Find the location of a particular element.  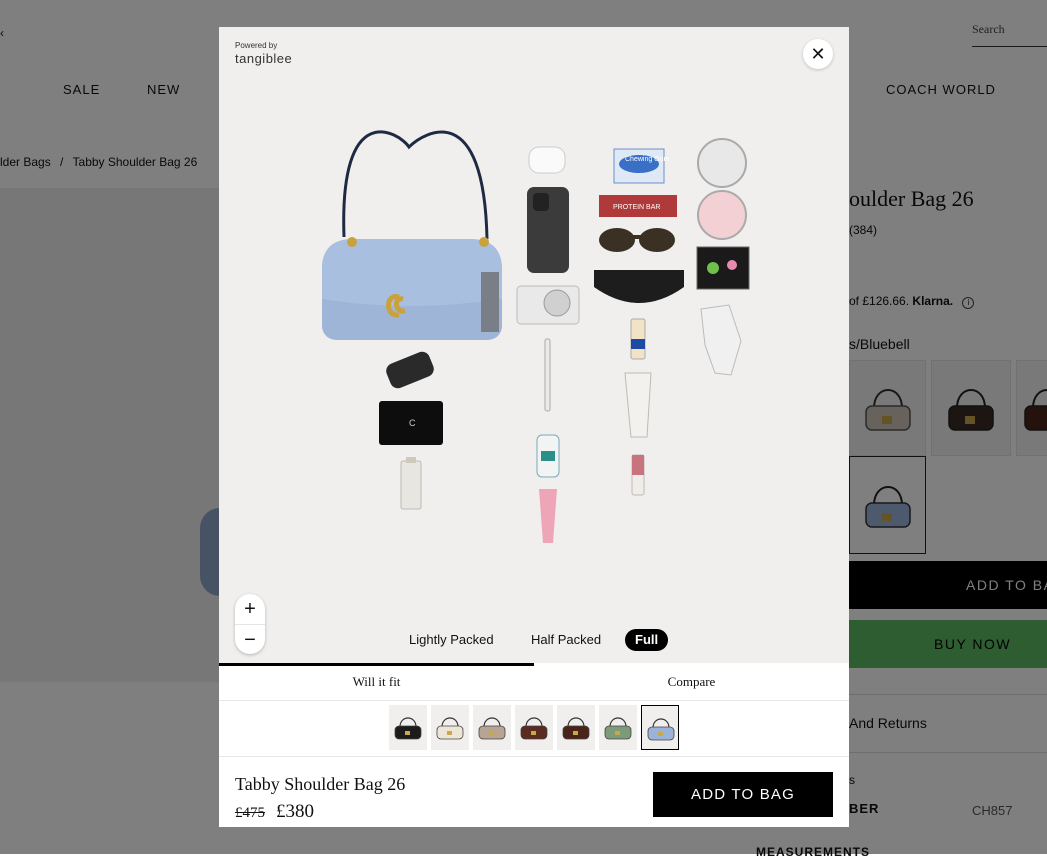

original-price: £475 is located at coordinates (250, 813).